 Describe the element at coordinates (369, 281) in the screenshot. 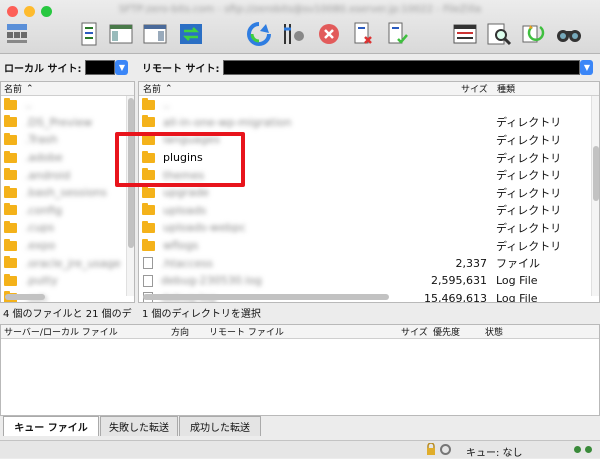

I see `table-row: debug-230530.log 2,595,631 Log File` at that location.